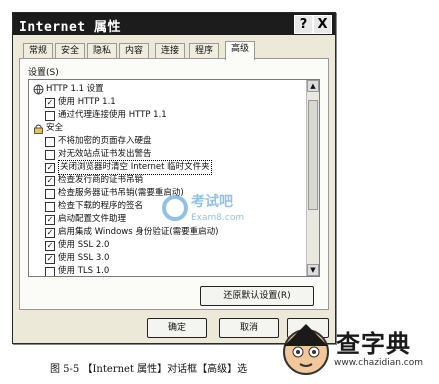 This screenshot has width=439, height=384. I want to click on tab-general: 常规, so click(38, 51).